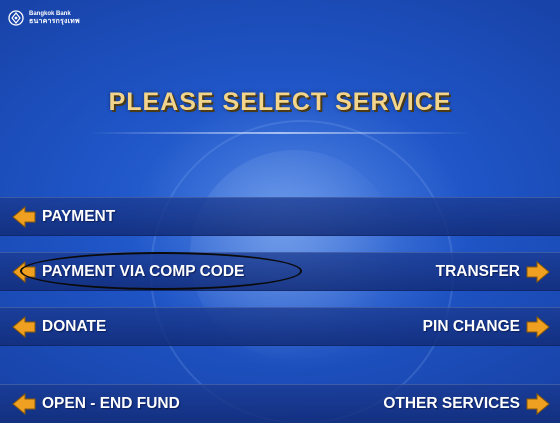 Image resolution: width=560 pixels, height=423 pixels. Describe the element at coordinates (111, 403) in the screenshot. I see `open-end-fund-label: OPEN - END FUND` at that location.